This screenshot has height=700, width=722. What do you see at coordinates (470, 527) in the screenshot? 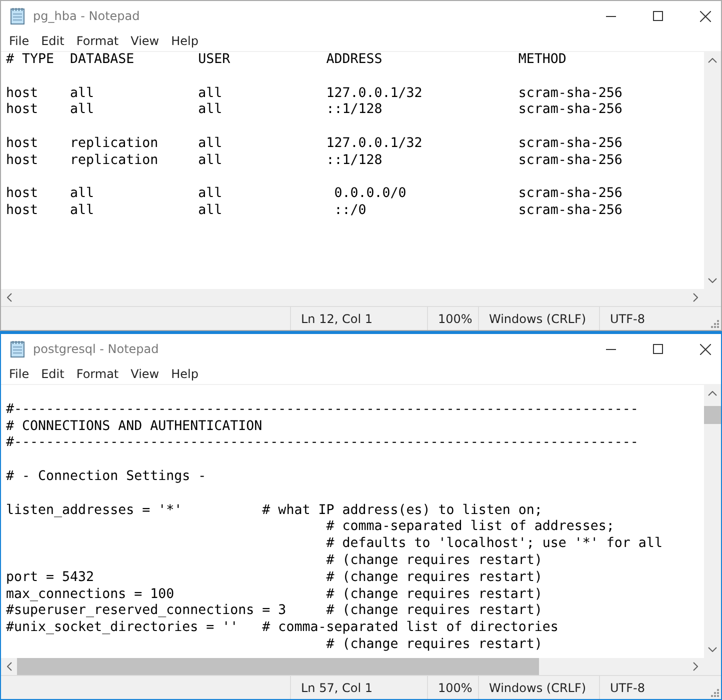
I see `text-line: # comma-separated list of addresses;` at bounding box center [470, 527].